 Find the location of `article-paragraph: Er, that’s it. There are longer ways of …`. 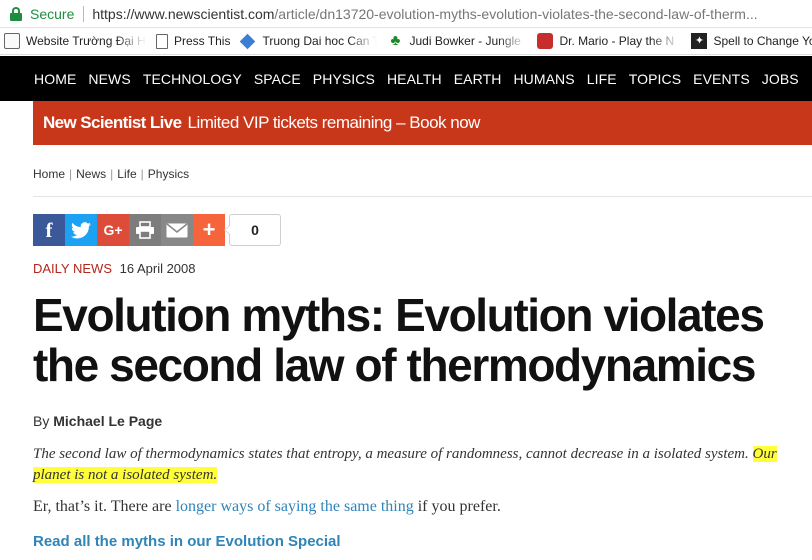

article-paragraph: Er, that’s it. There are longer ways of … is located at coordinates (267, 507).